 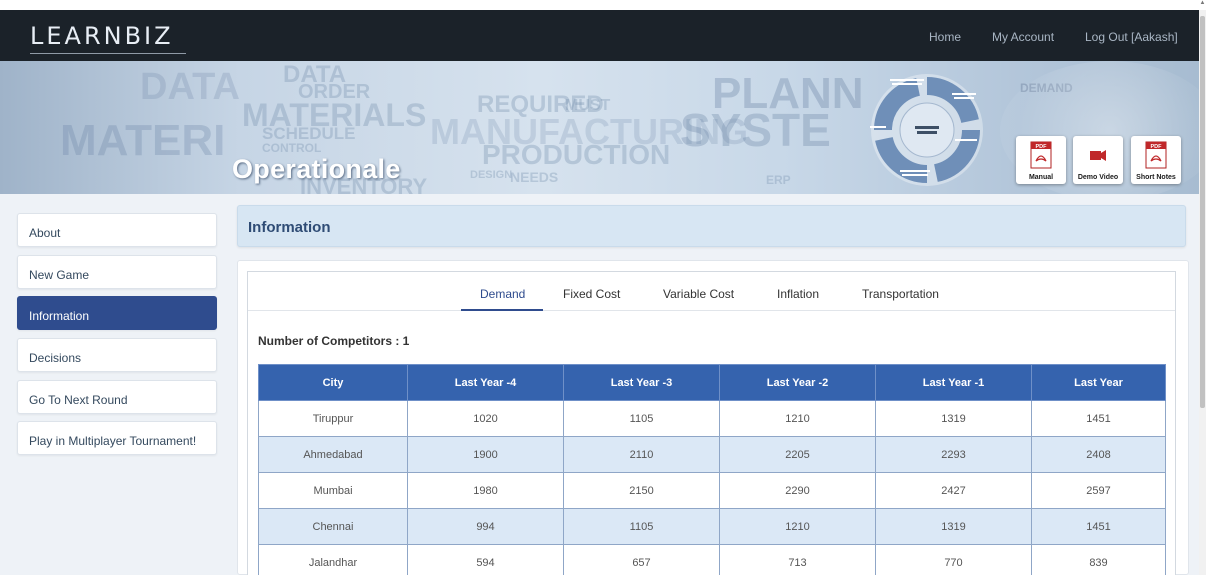 What do you see at coordinates (1023, 37) in the screenshot?
I see `nav-my-account-link: My Account` at bounding box center [1023, 37].